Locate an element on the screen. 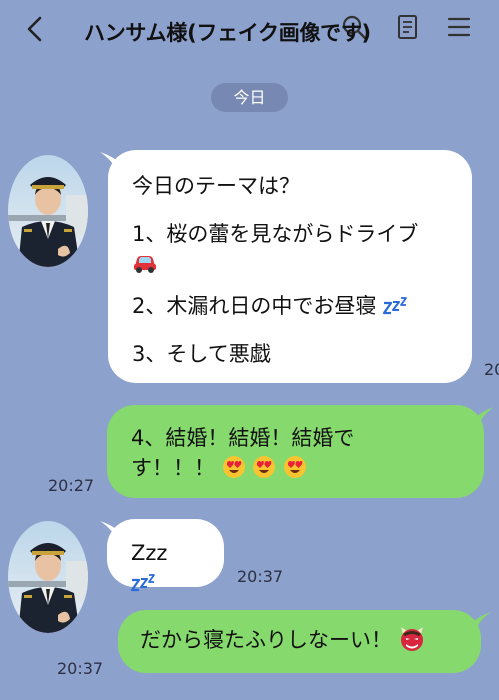 The height and width of the screenshot is (700, 499). message-bubble-incoming: Zzz is located at coordinates (165, 555).